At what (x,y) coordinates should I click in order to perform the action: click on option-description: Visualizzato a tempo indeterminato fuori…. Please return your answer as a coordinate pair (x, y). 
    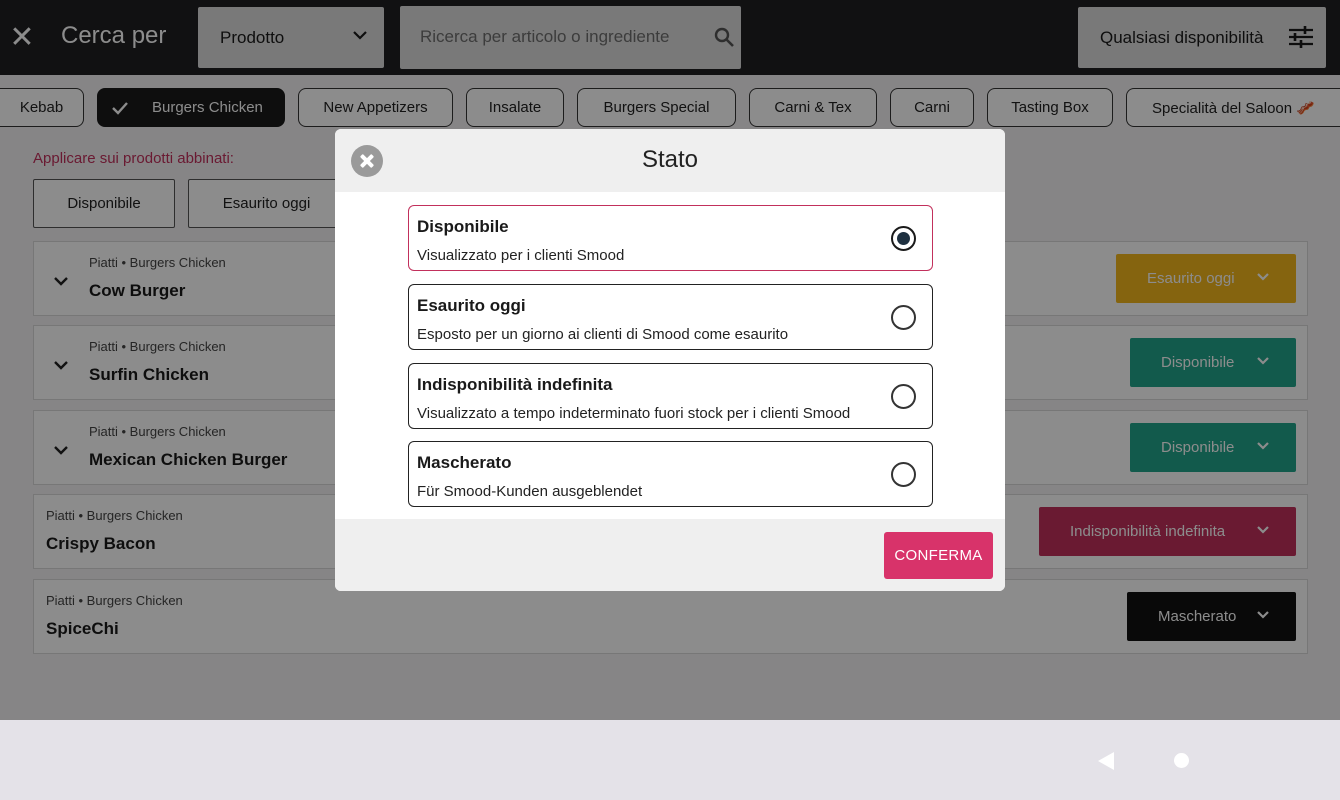
    Looking at the image, I should click on (634, 413).